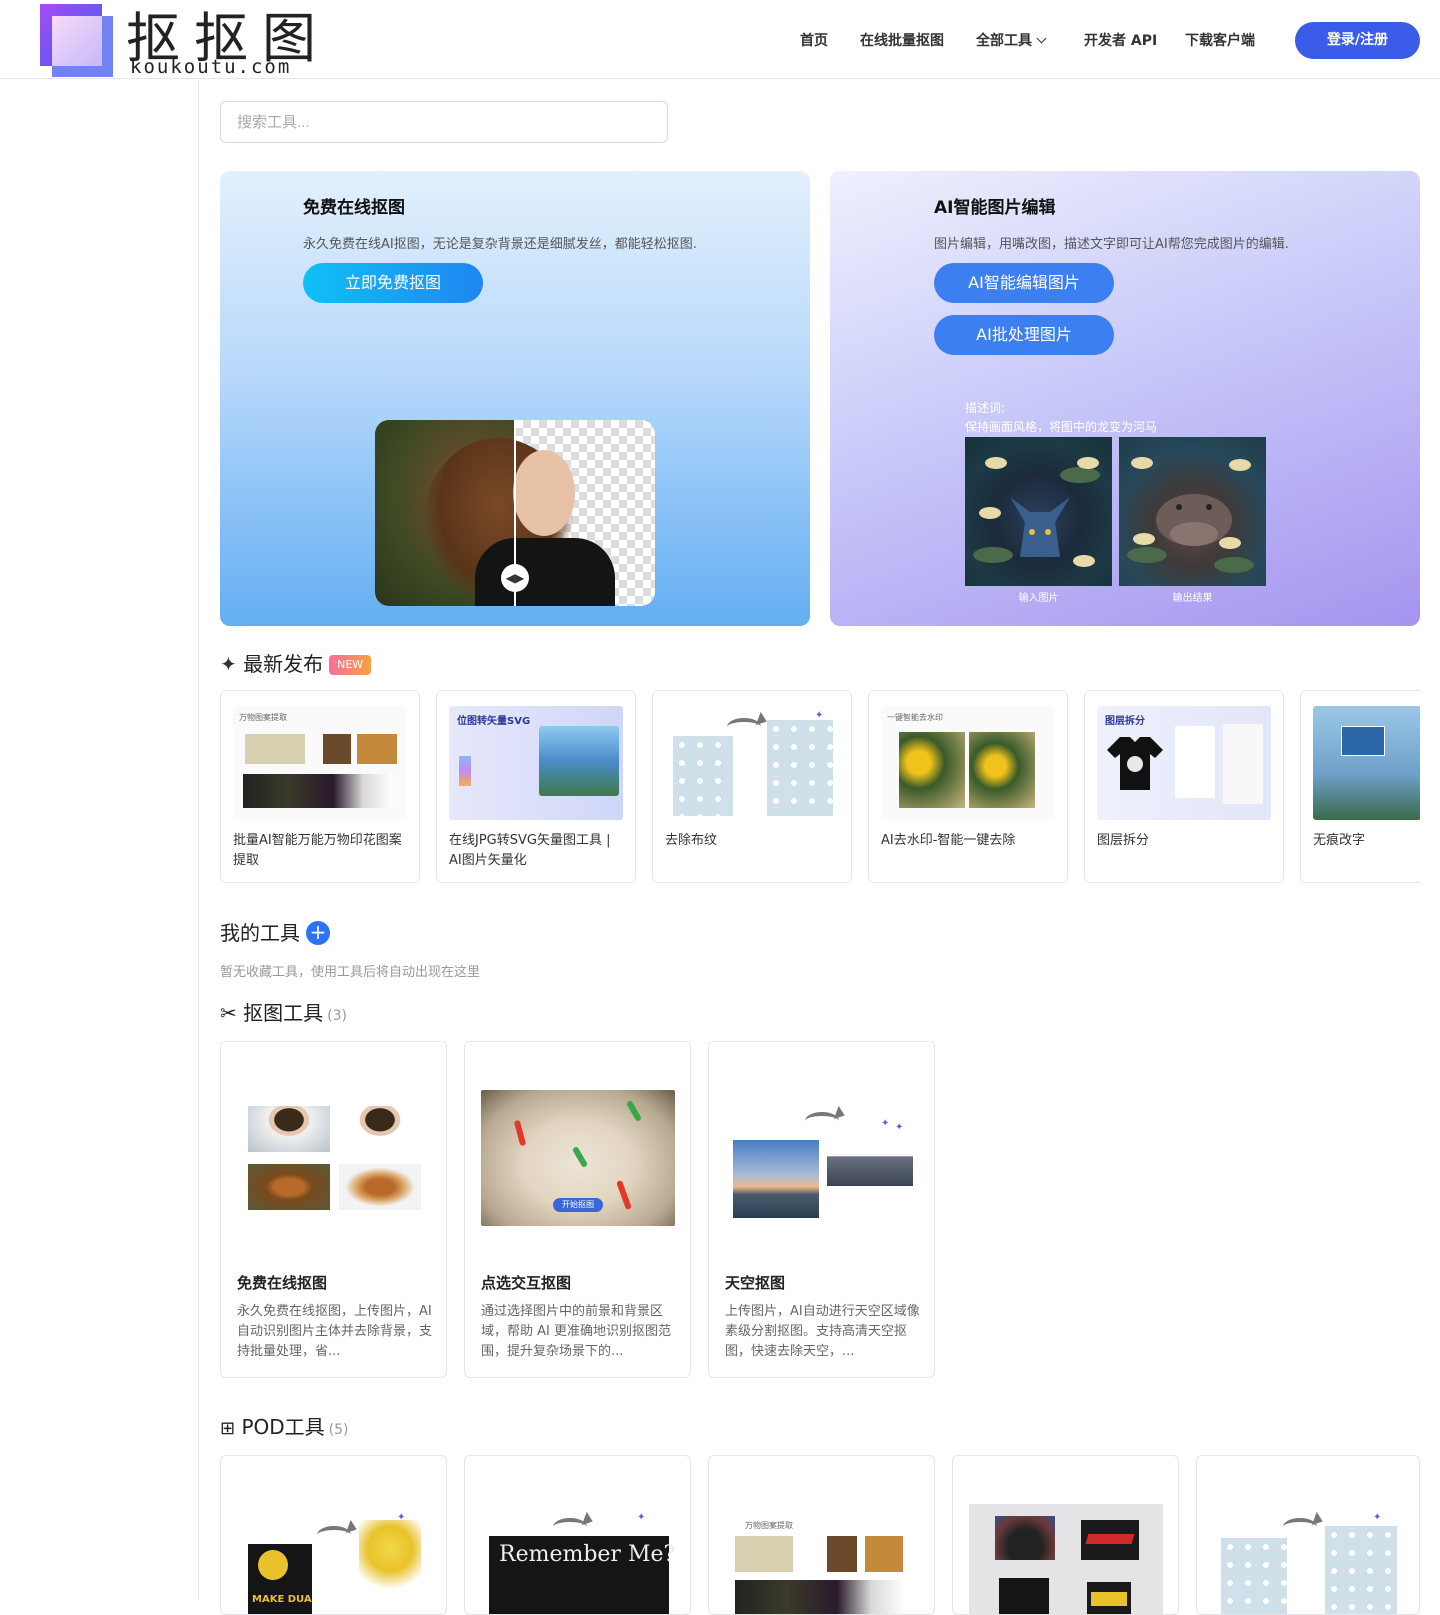 The height and width of the screenshot is (1615, 1440). What do you see at coordinates (228, 1428) in the screenshot?
I see `pod-icon: ⊞` at bounding box center [228, 1428].